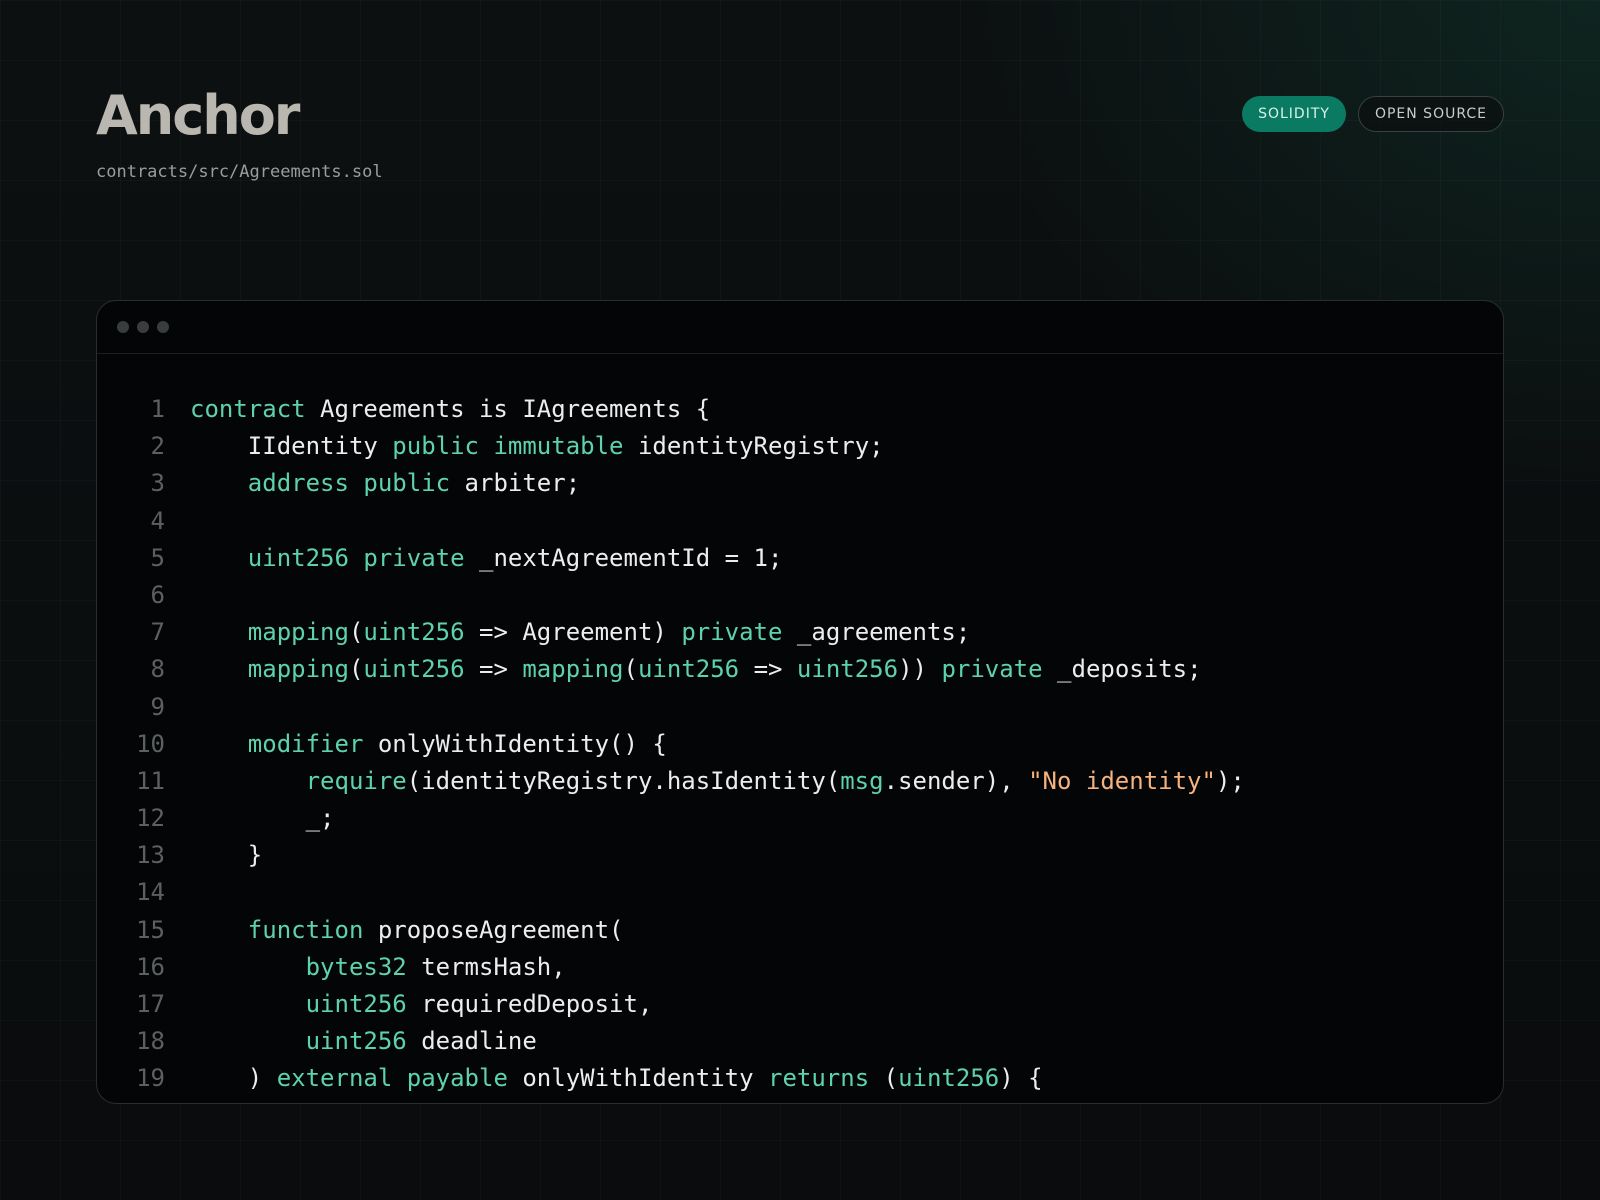 The width and height of the screenshot is (1600, 1200). I want to click on license-badge: OPEN SOURCE, so click(1430, 114).